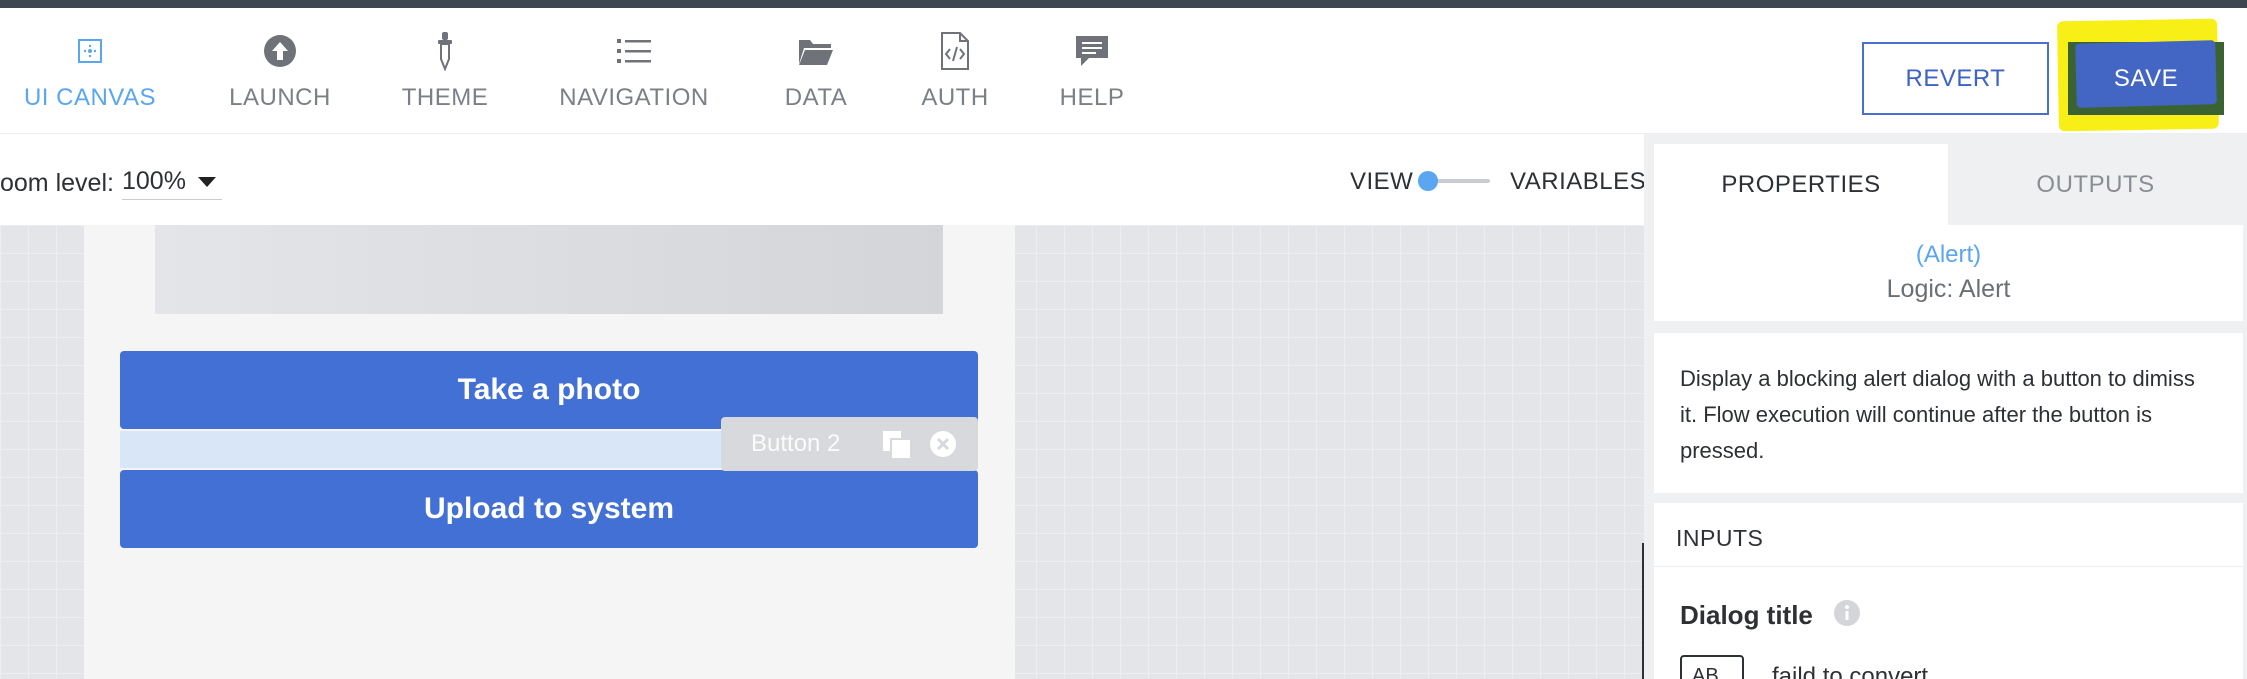 The width and height of the screenshot is (2247, 679). Describe the element at coordinates (154, 181) in the screenshot. I see `zoom-value: 100%` at that location.